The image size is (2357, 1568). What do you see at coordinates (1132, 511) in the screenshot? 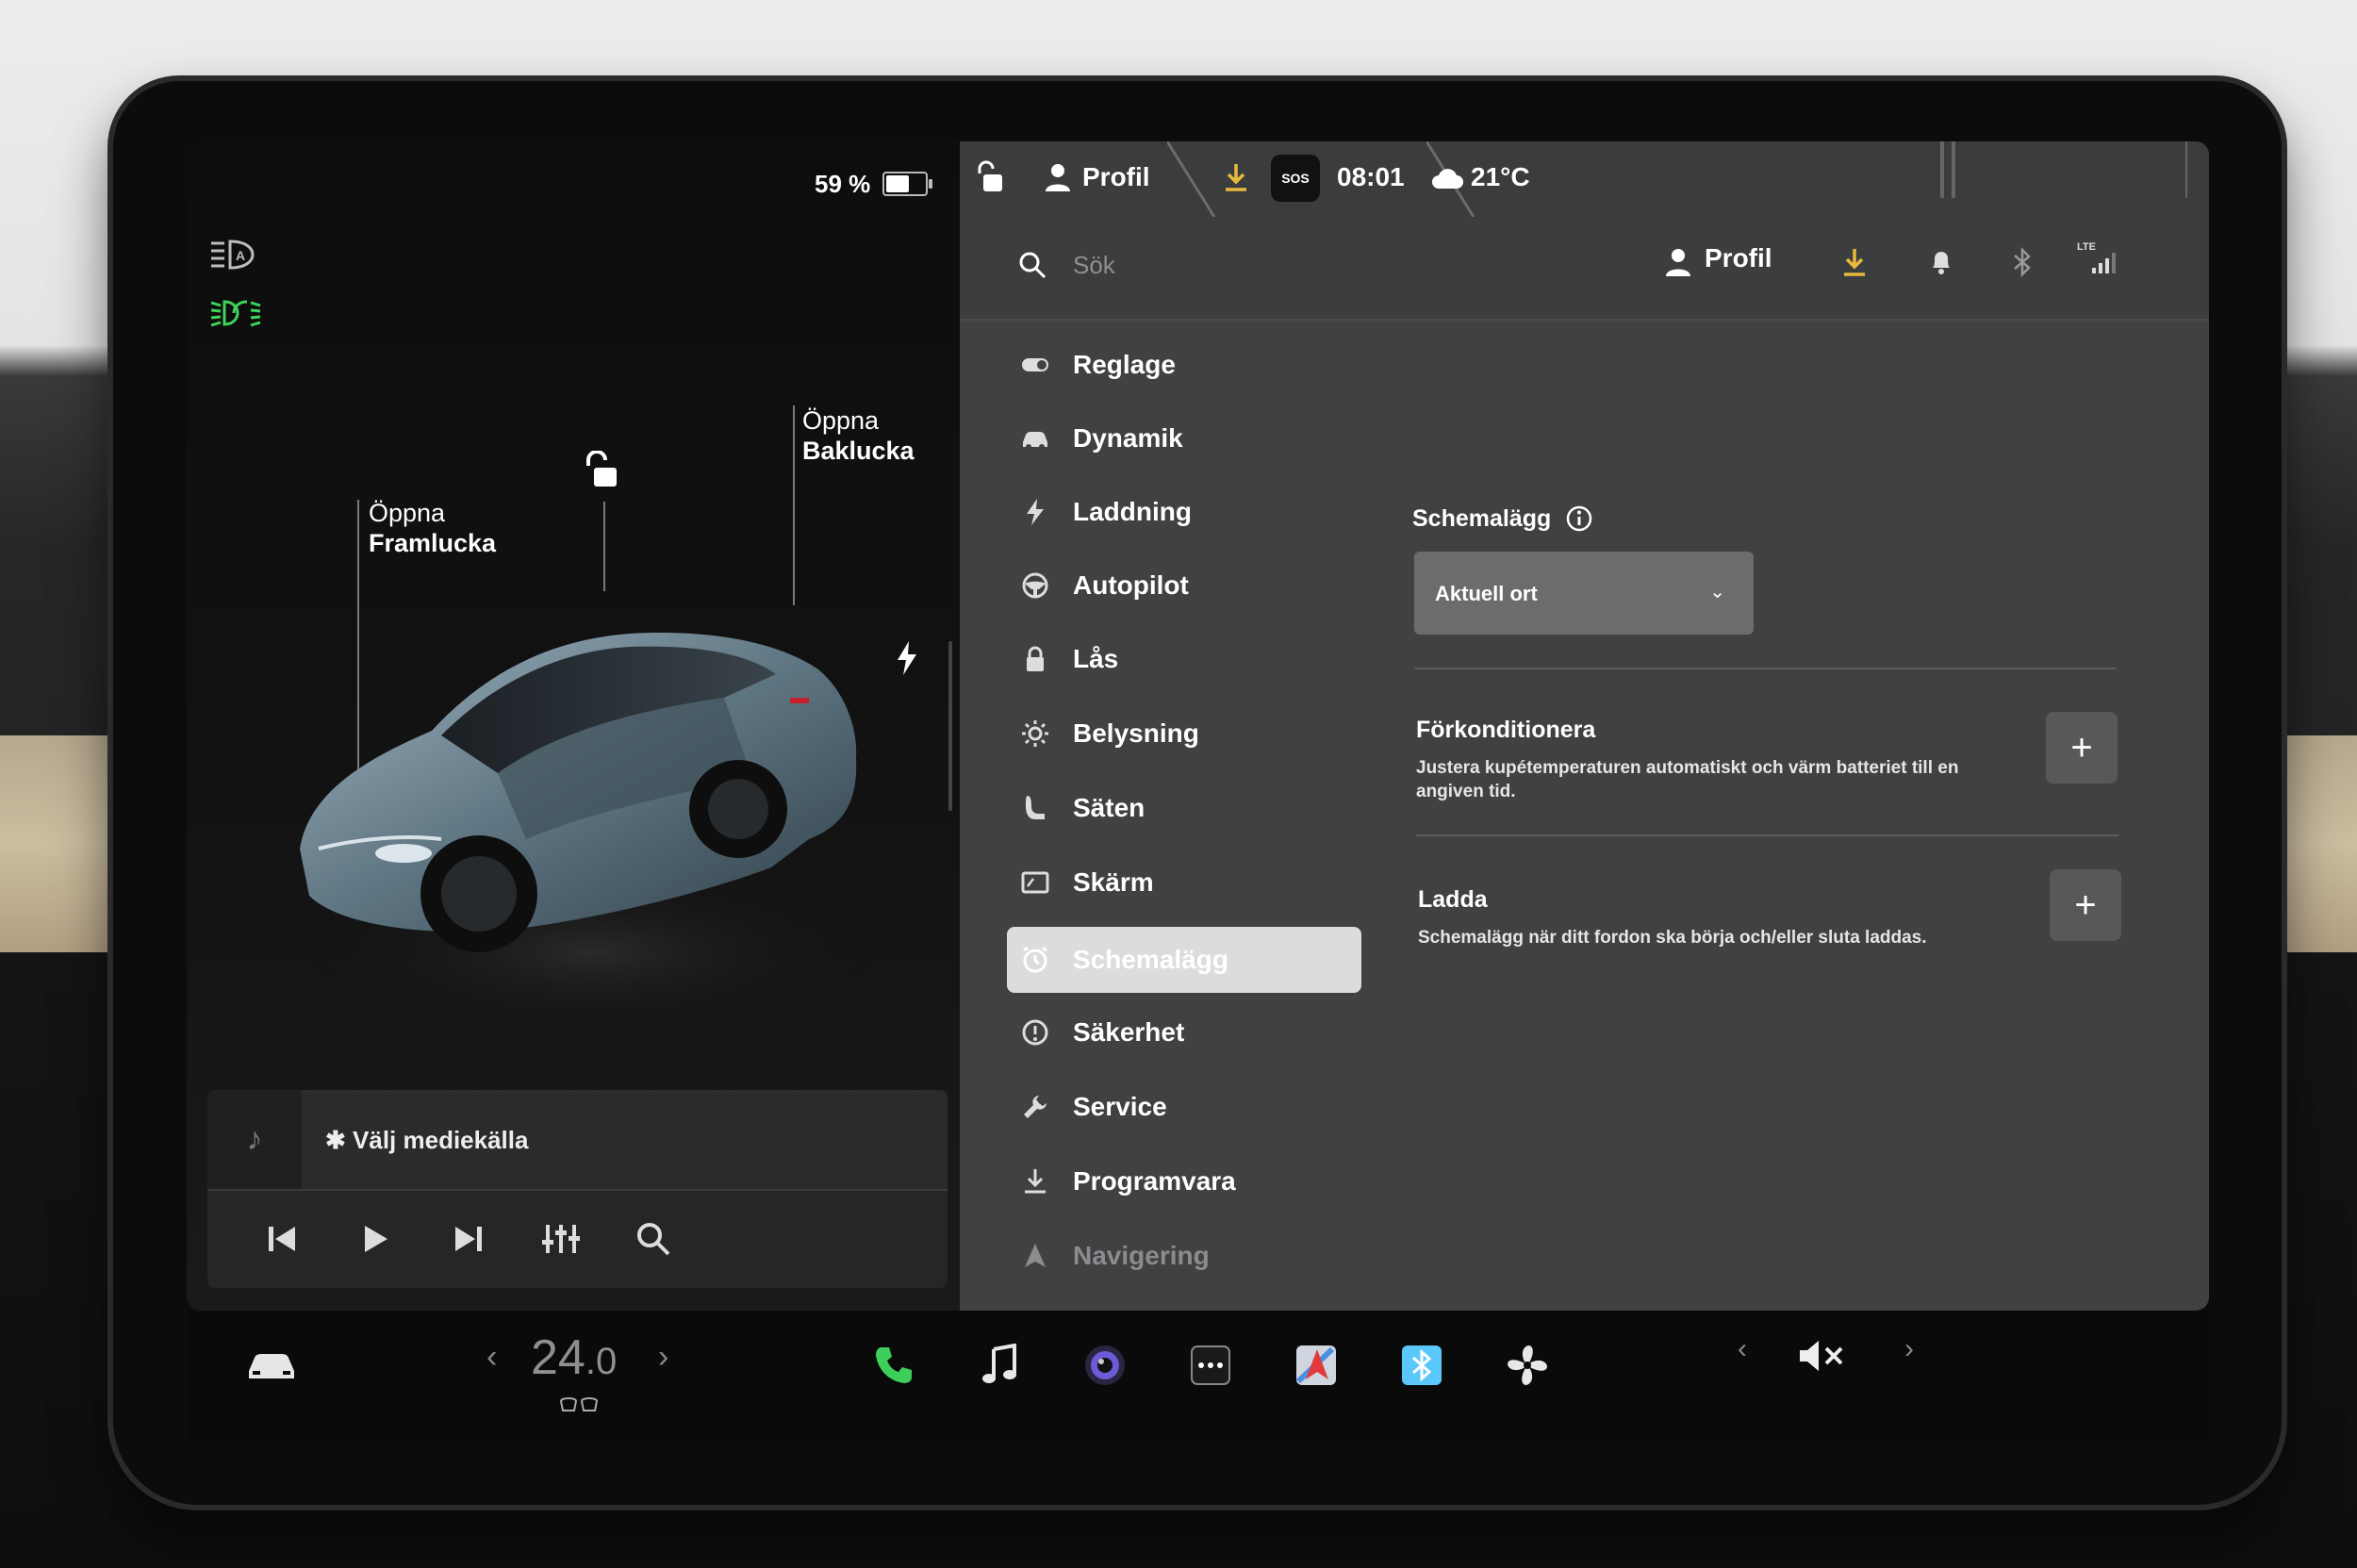
I see `nav-label-laddning: Laddning` at bounding box center [1132, 511].